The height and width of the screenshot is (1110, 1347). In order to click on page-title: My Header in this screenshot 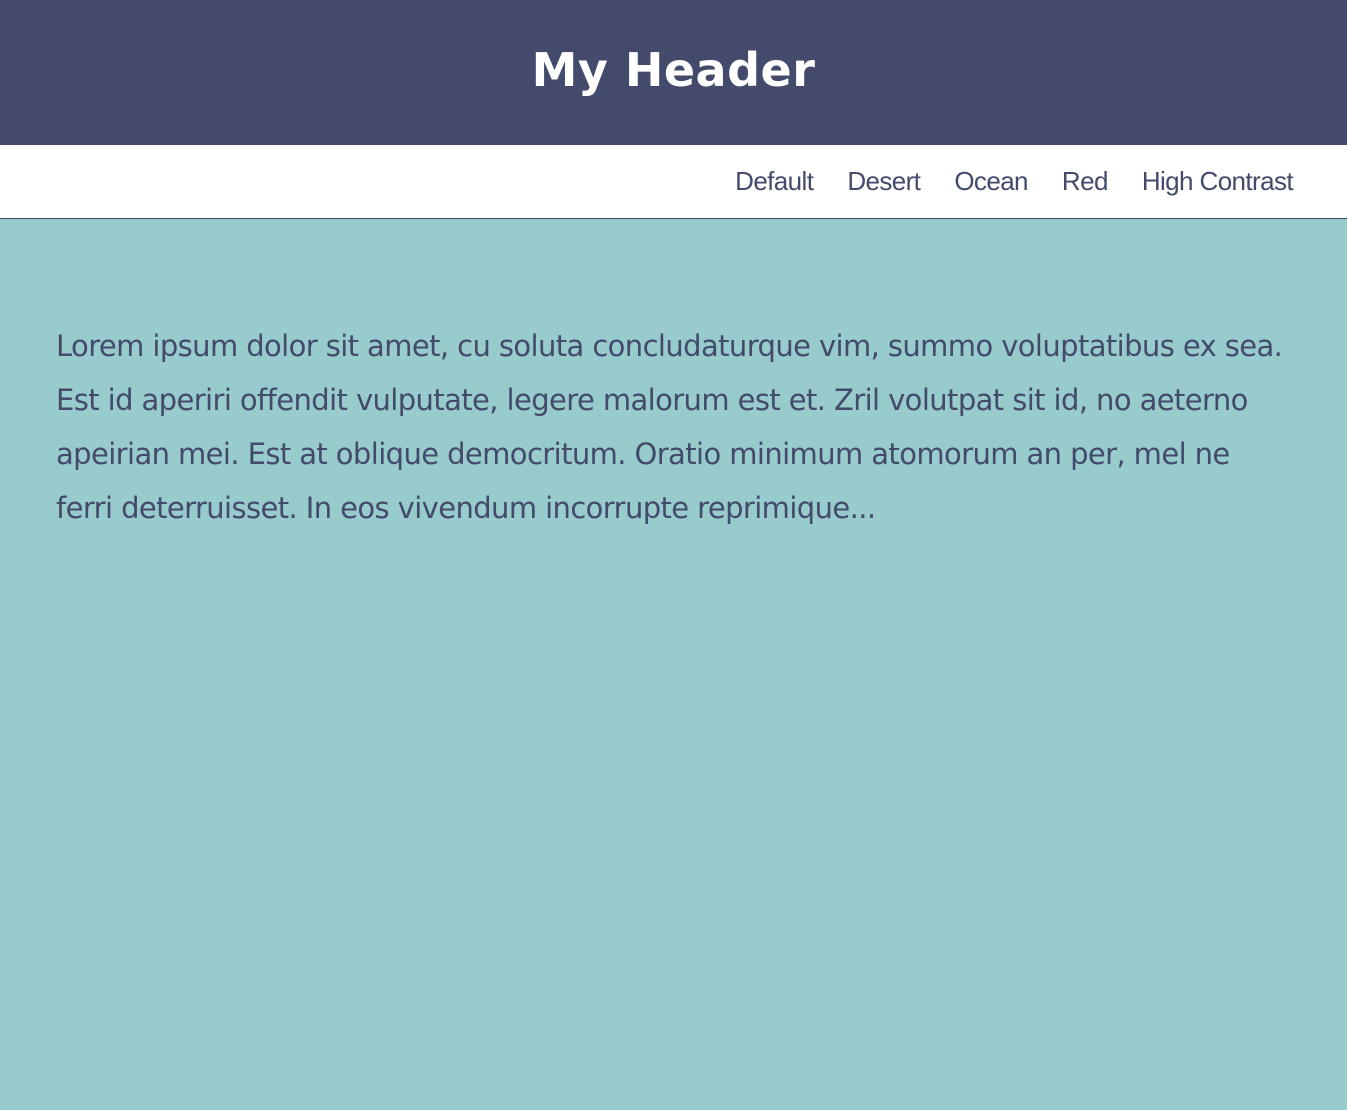, I will do `click(673, 69)`.